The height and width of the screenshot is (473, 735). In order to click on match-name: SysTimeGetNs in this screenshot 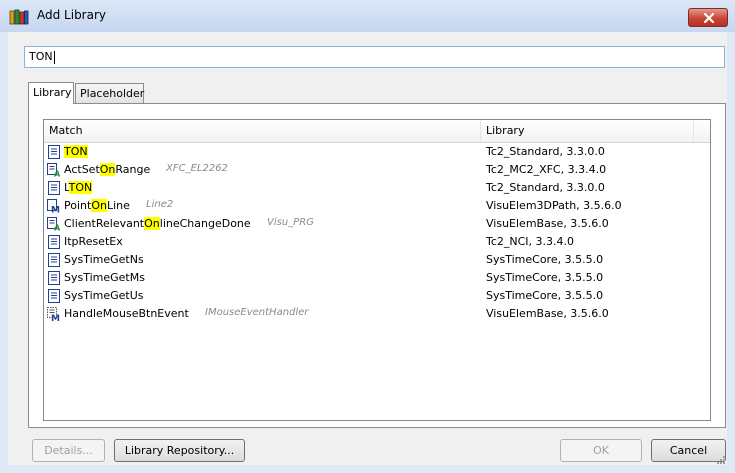, I will do `click(104, 259)`.